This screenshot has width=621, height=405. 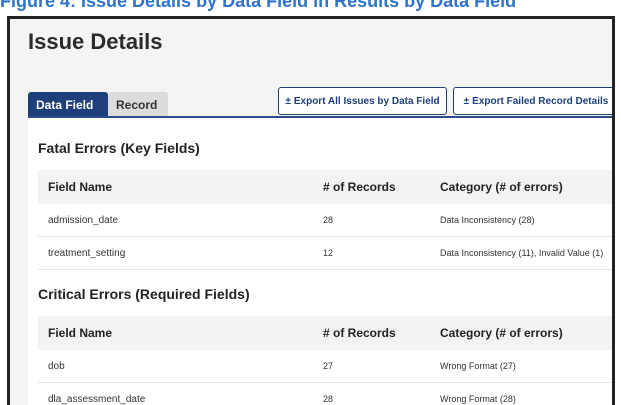 What do you see at coordinates (487, 220) in the screenshot?
I see `category-cell: Data Inconsistency (28)` at bounding box center [487, 220].